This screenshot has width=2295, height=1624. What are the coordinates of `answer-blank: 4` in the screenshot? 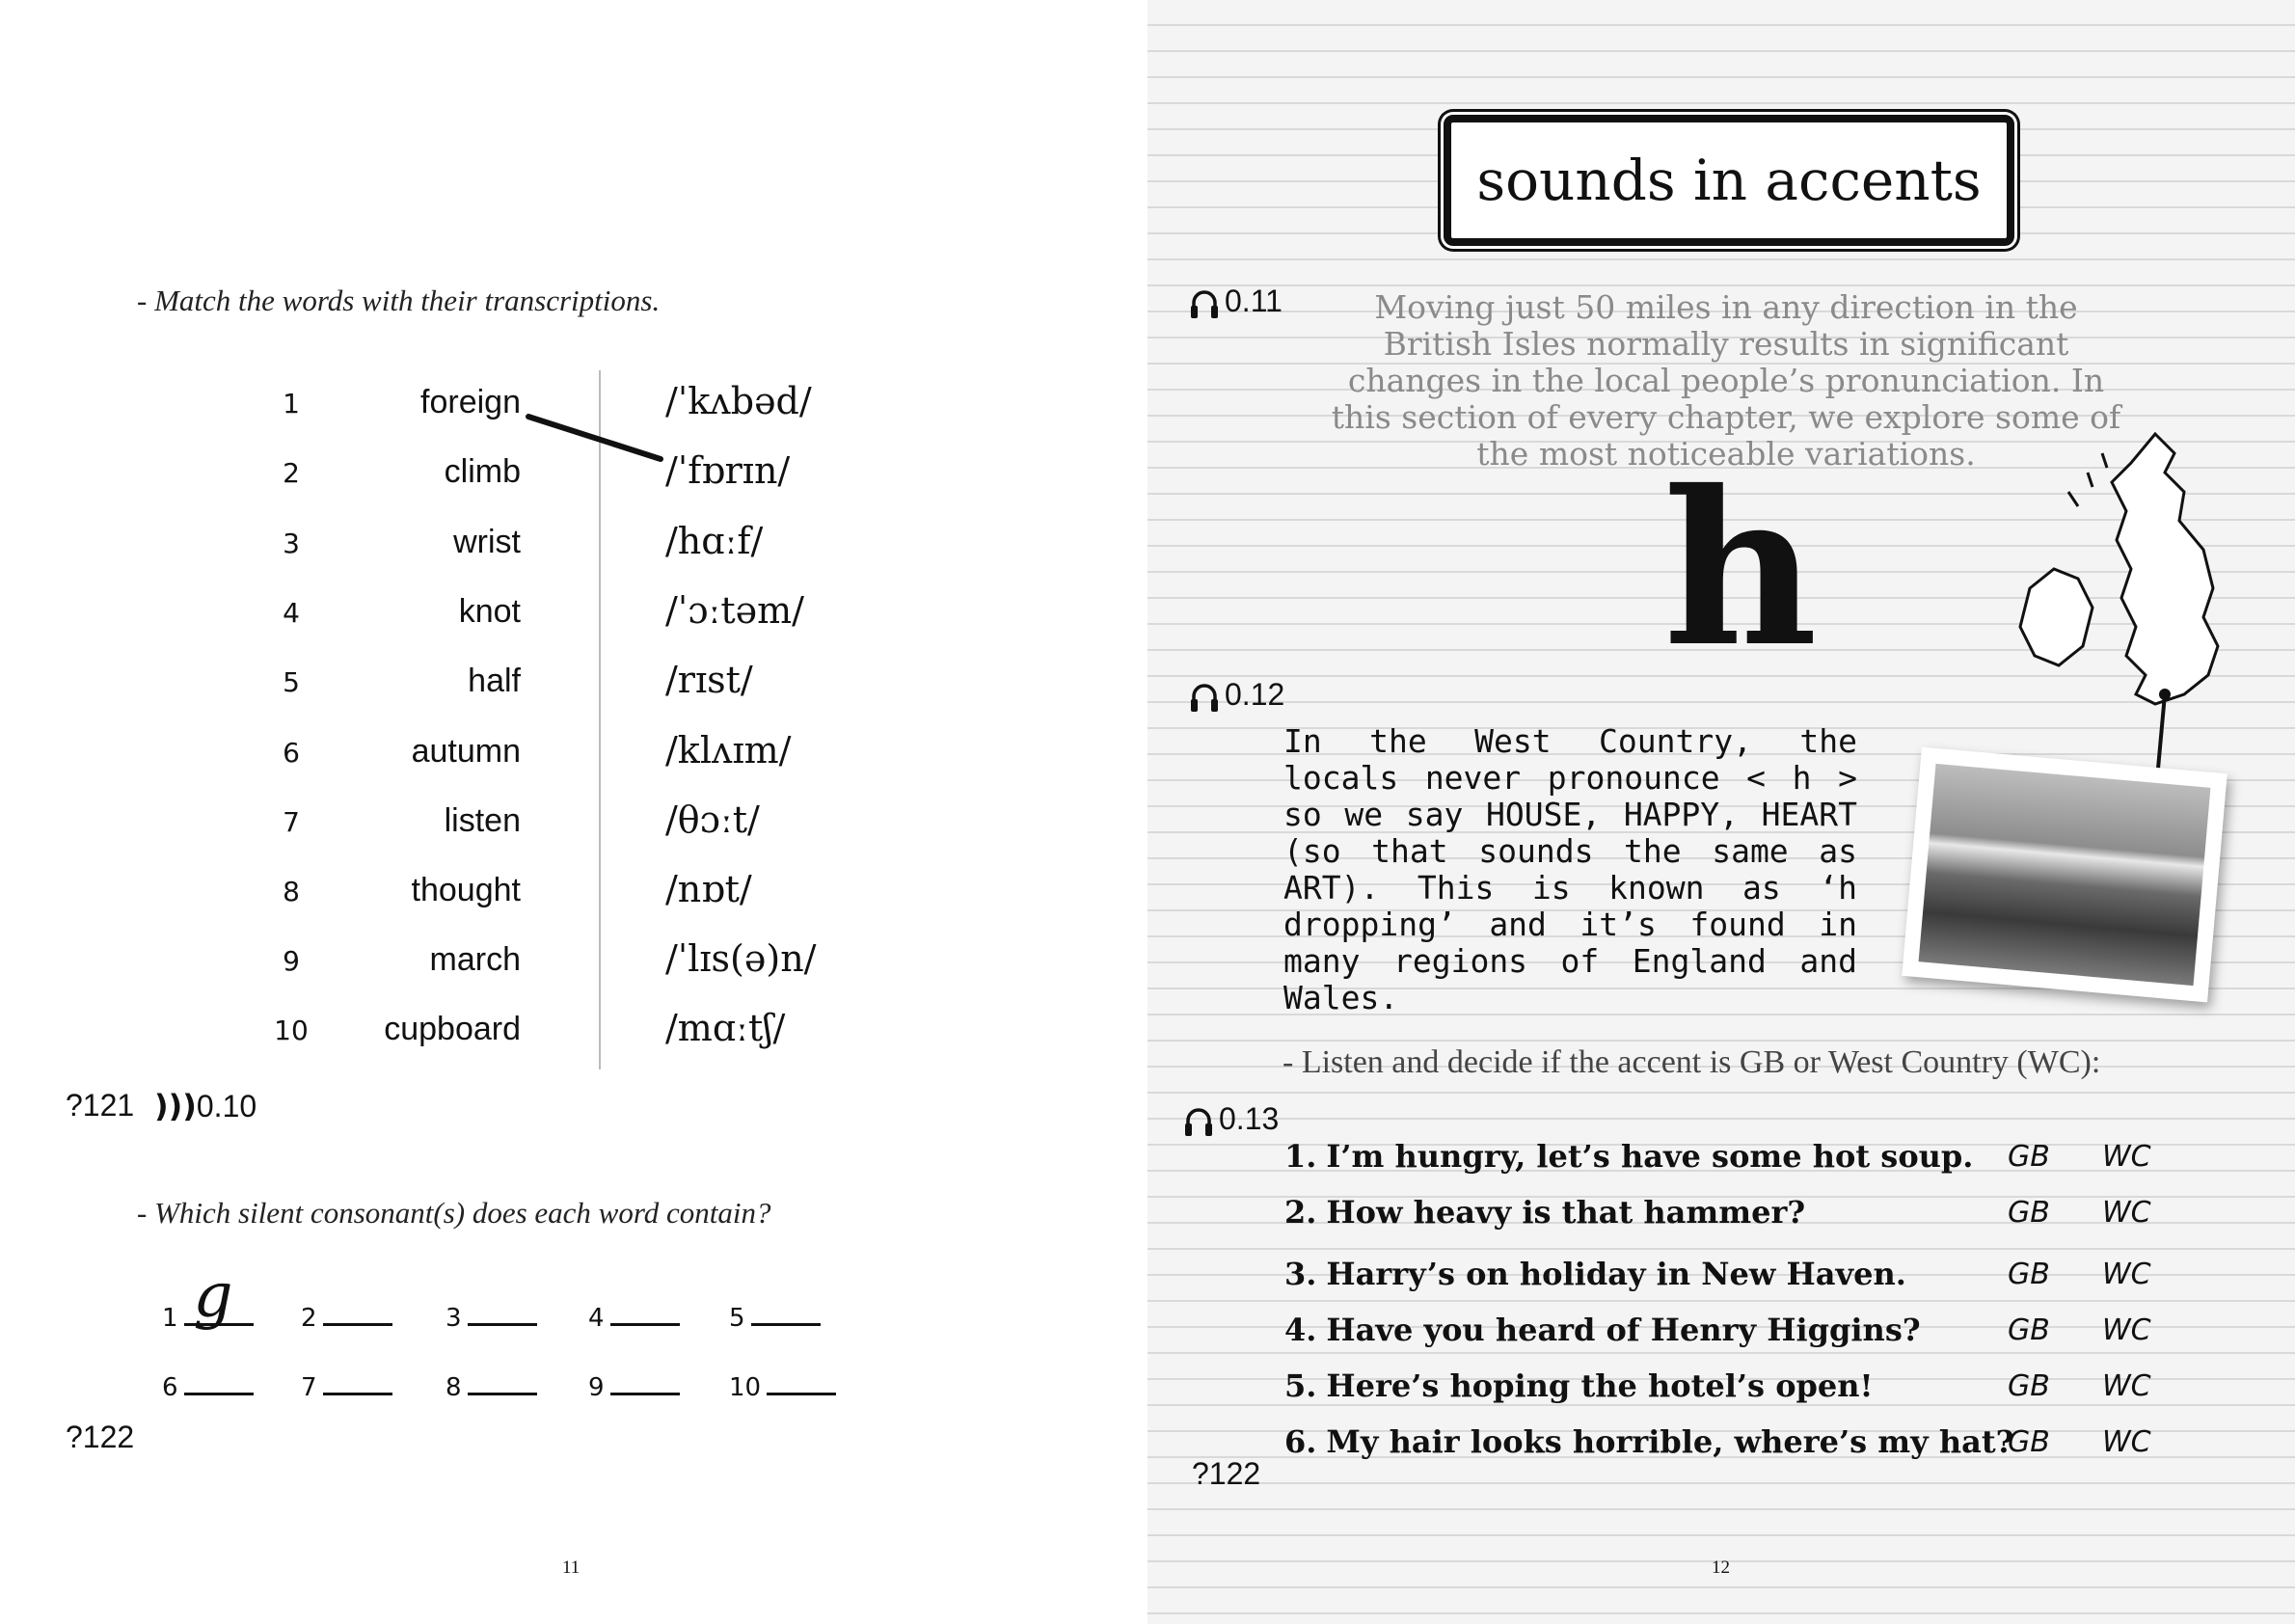 It's located at (634, 1318).